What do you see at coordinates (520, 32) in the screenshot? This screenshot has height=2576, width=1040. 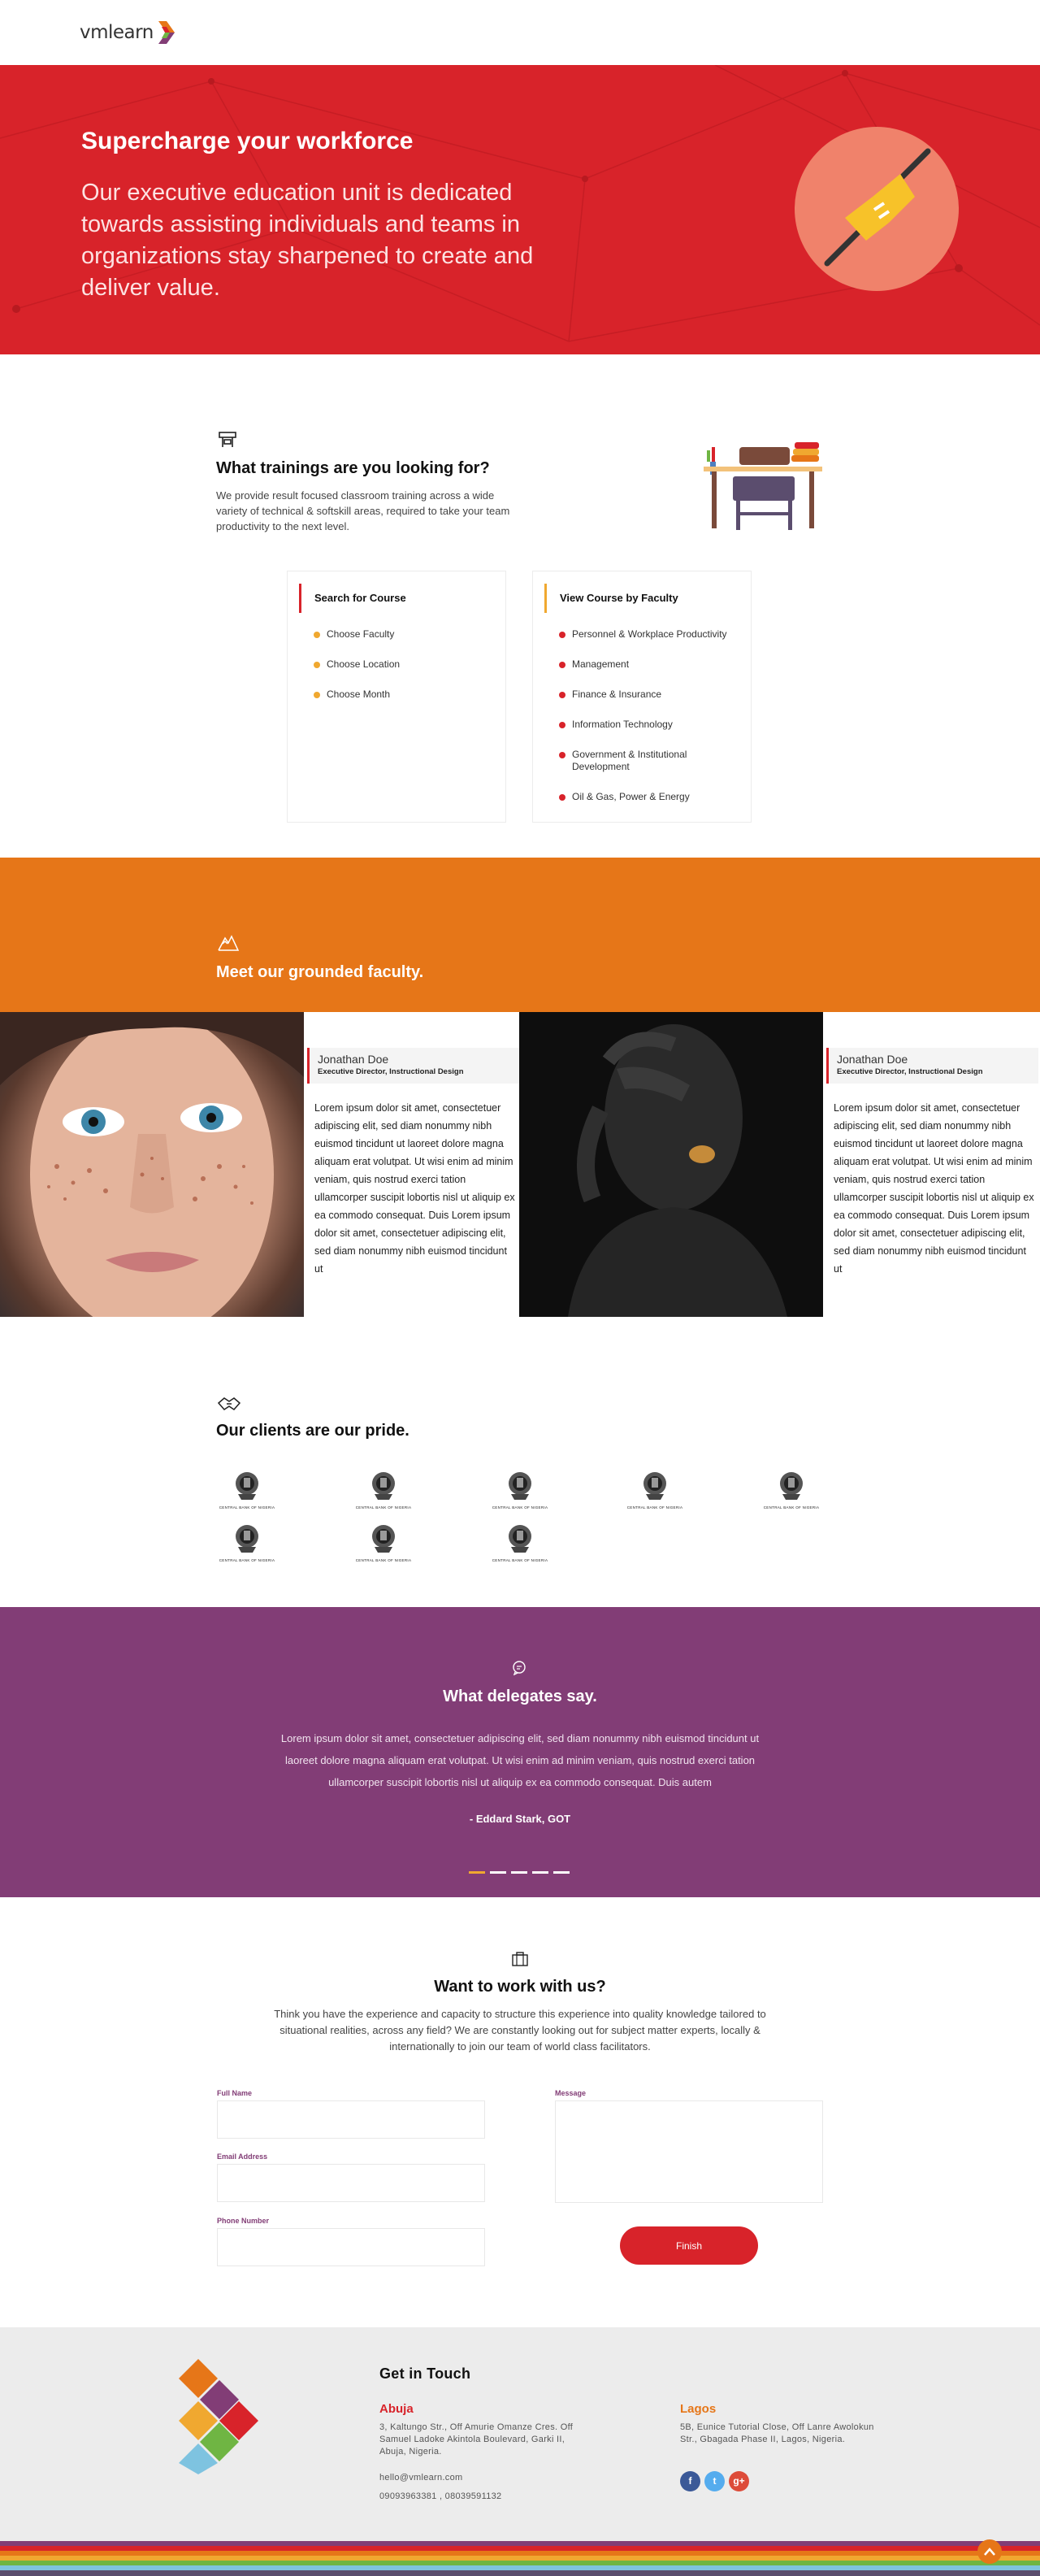 I see `site-header: vmlearn` at bounding box center [520, 32].